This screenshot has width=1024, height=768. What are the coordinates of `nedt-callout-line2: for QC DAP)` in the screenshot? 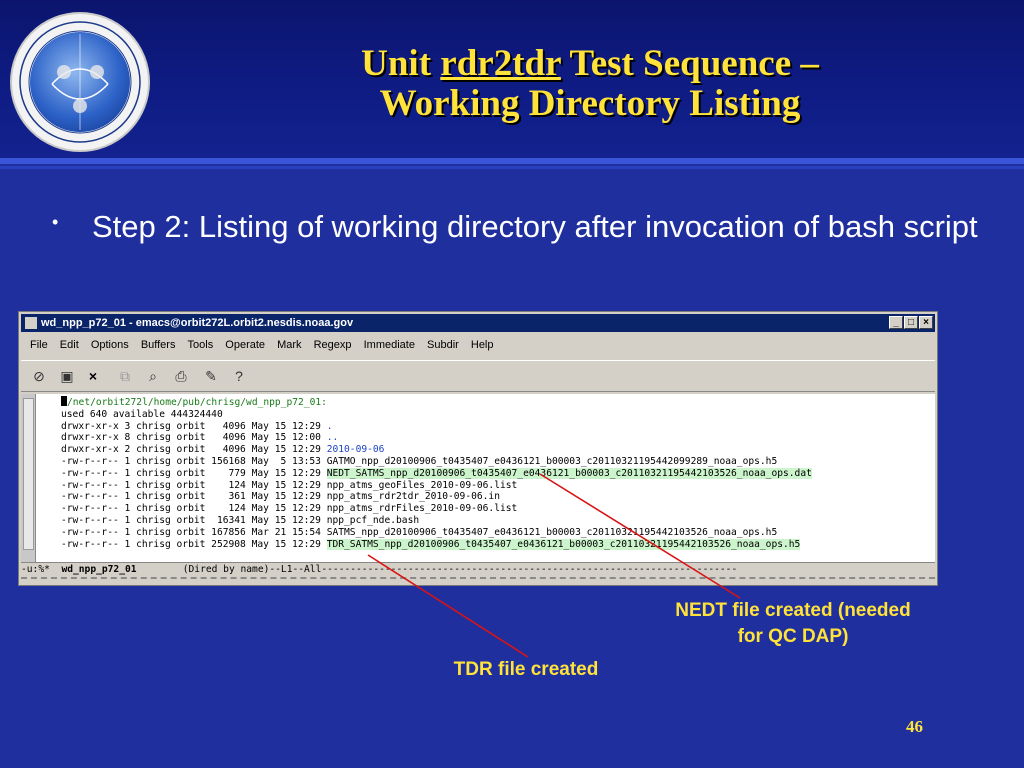 It's located at (793, 636).